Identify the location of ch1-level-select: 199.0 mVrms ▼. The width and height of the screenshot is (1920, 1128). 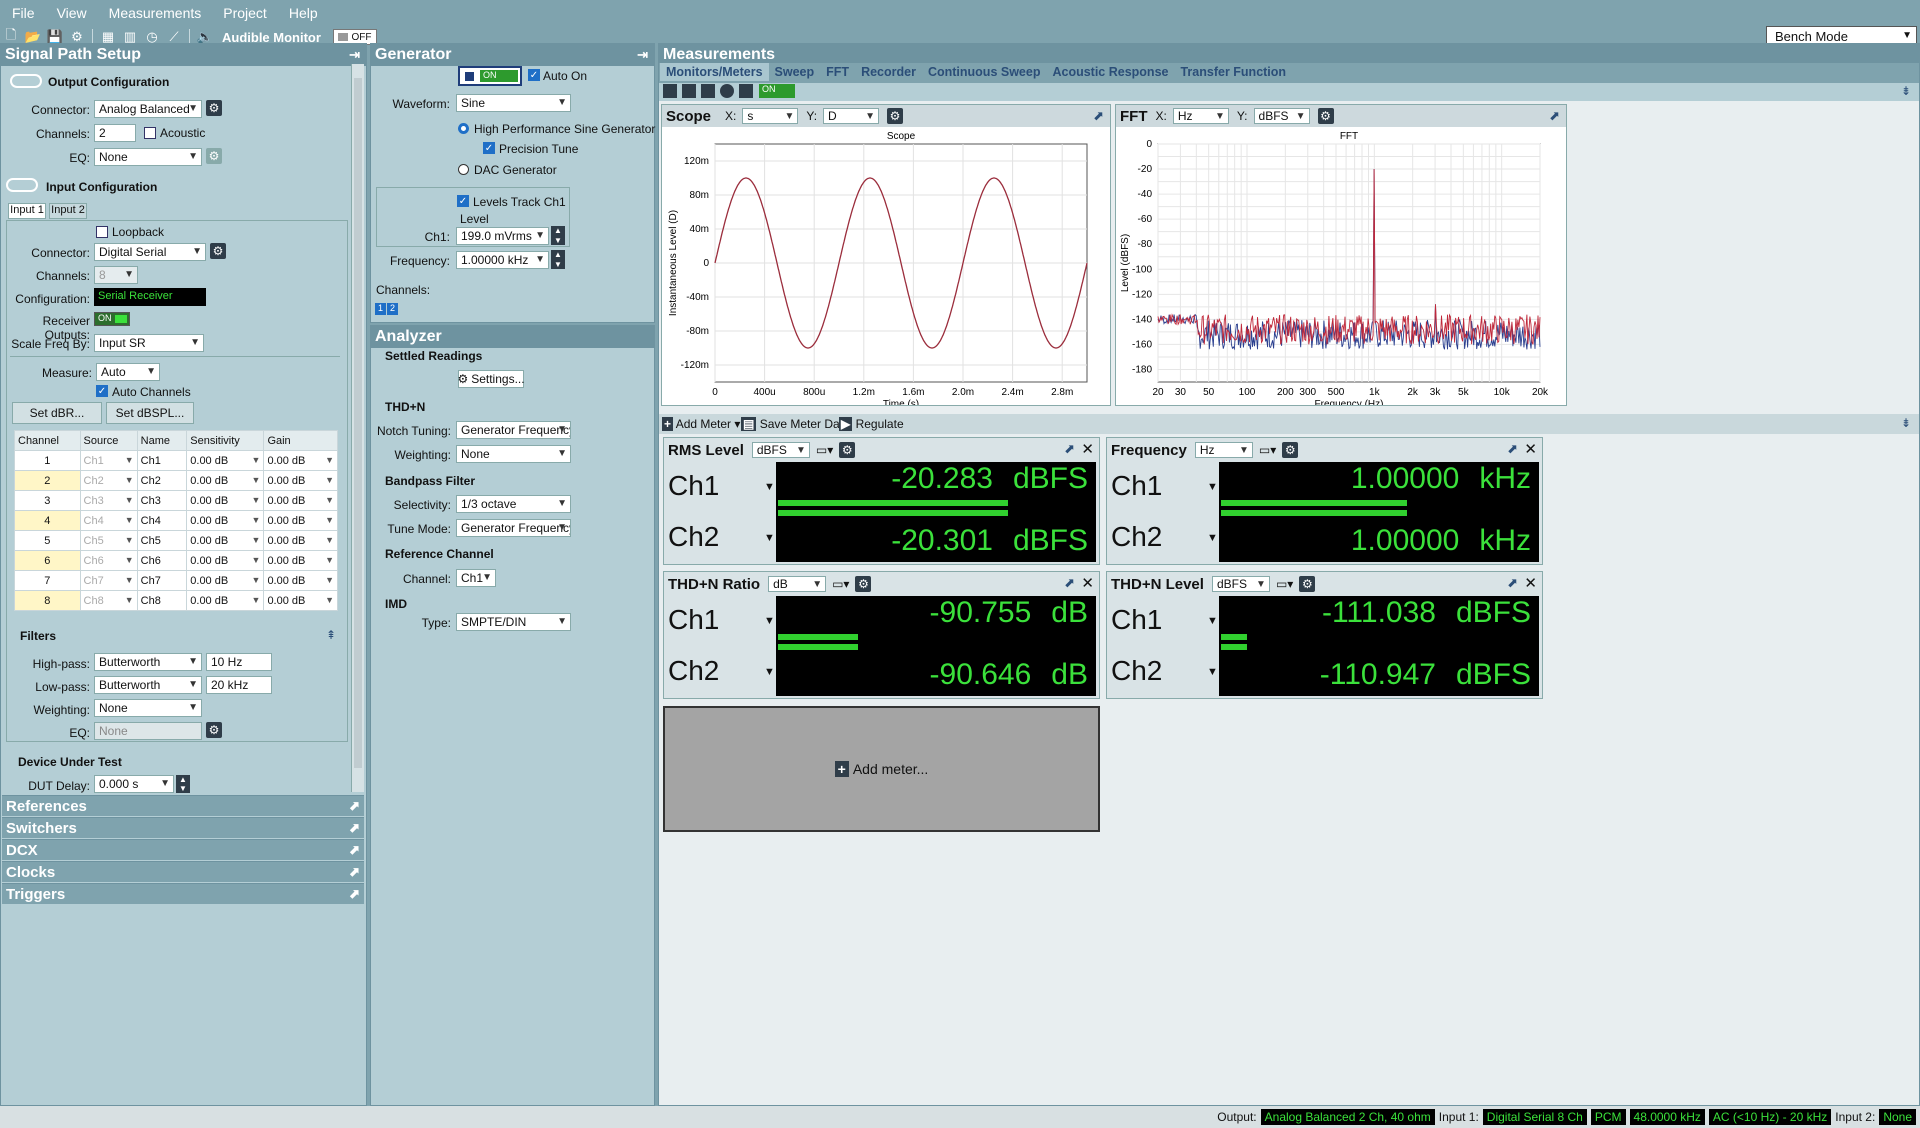
(502, 236).